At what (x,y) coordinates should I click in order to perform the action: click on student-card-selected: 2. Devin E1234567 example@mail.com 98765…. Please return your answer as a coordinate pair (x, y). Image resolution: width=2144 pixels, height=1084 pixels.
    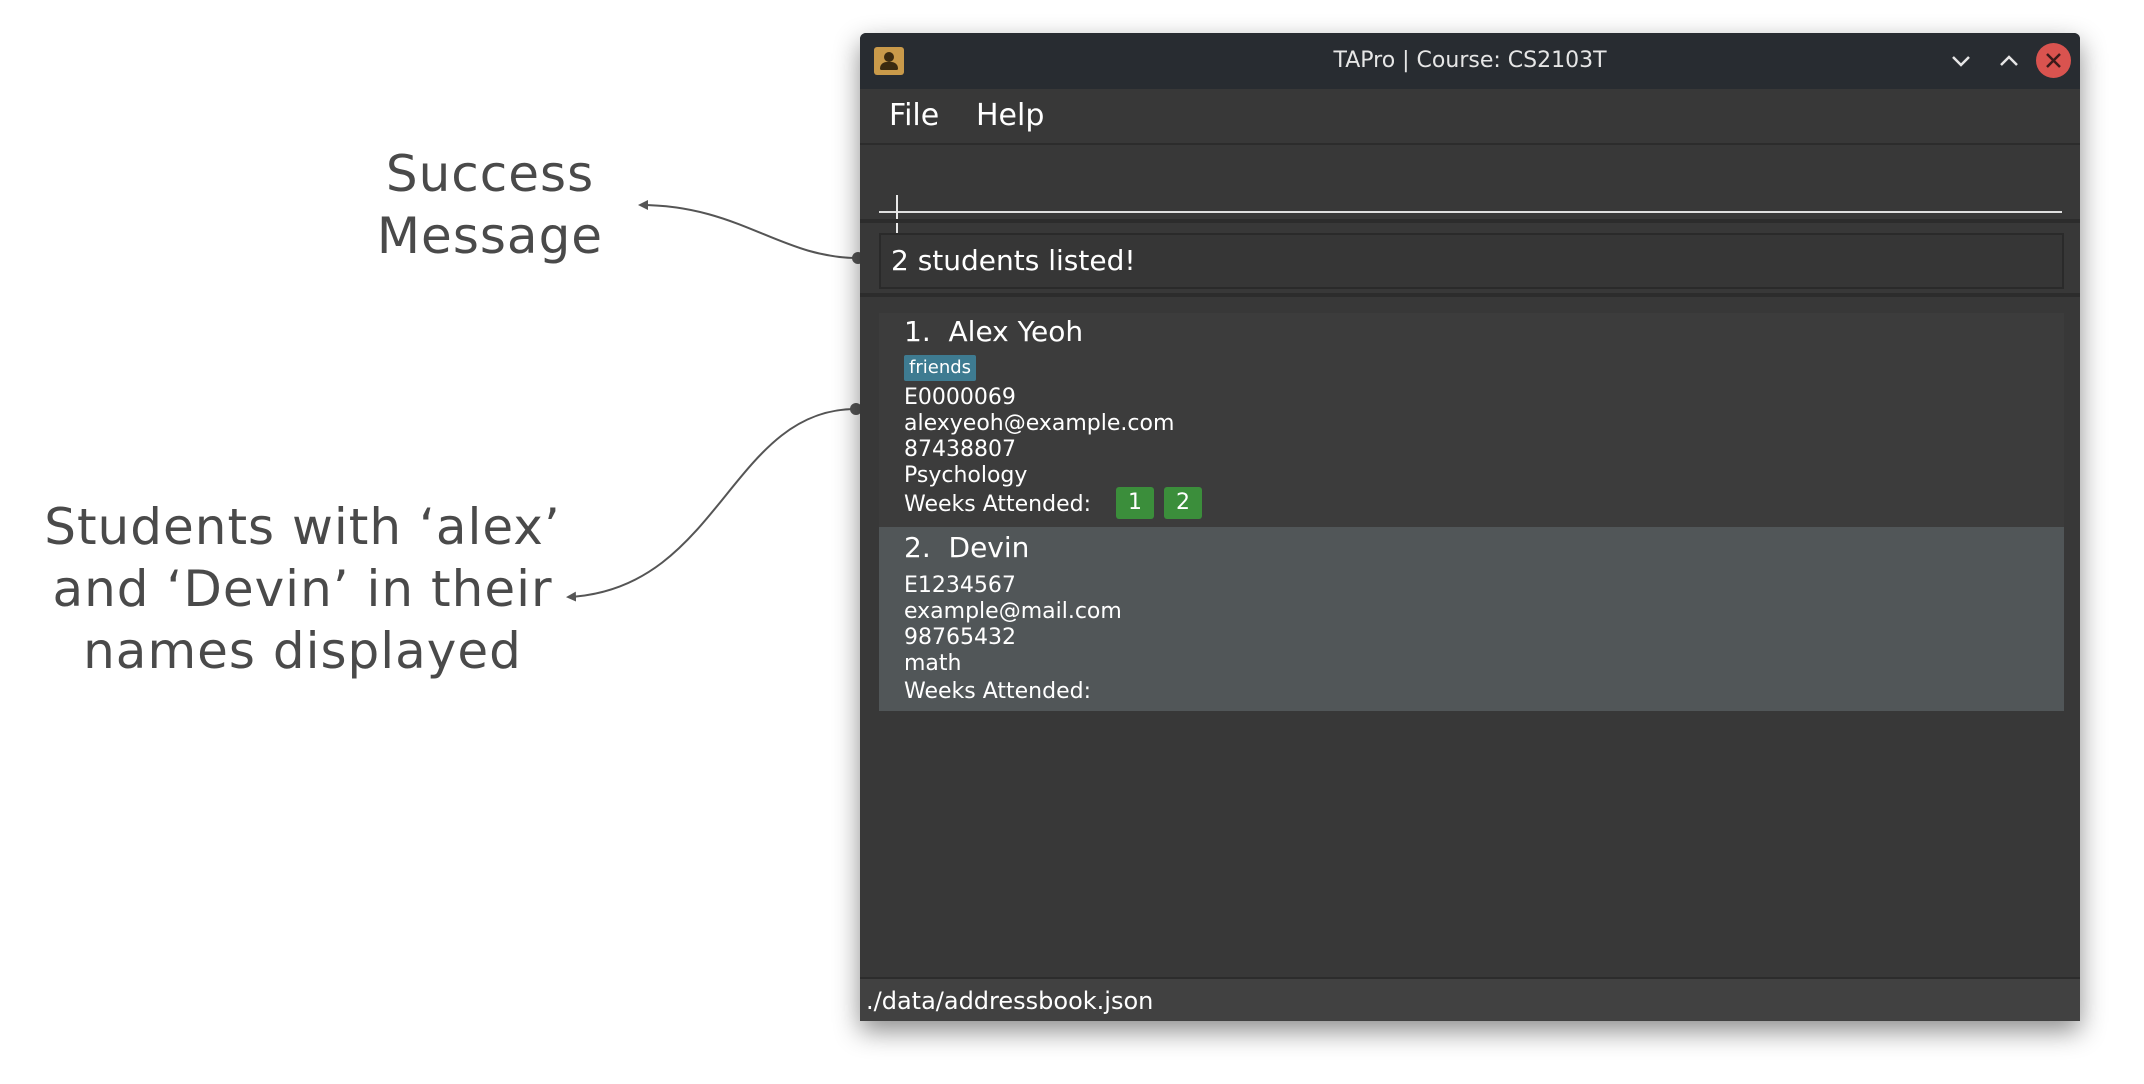
    Looking at the image, I should click on (1471, 619).